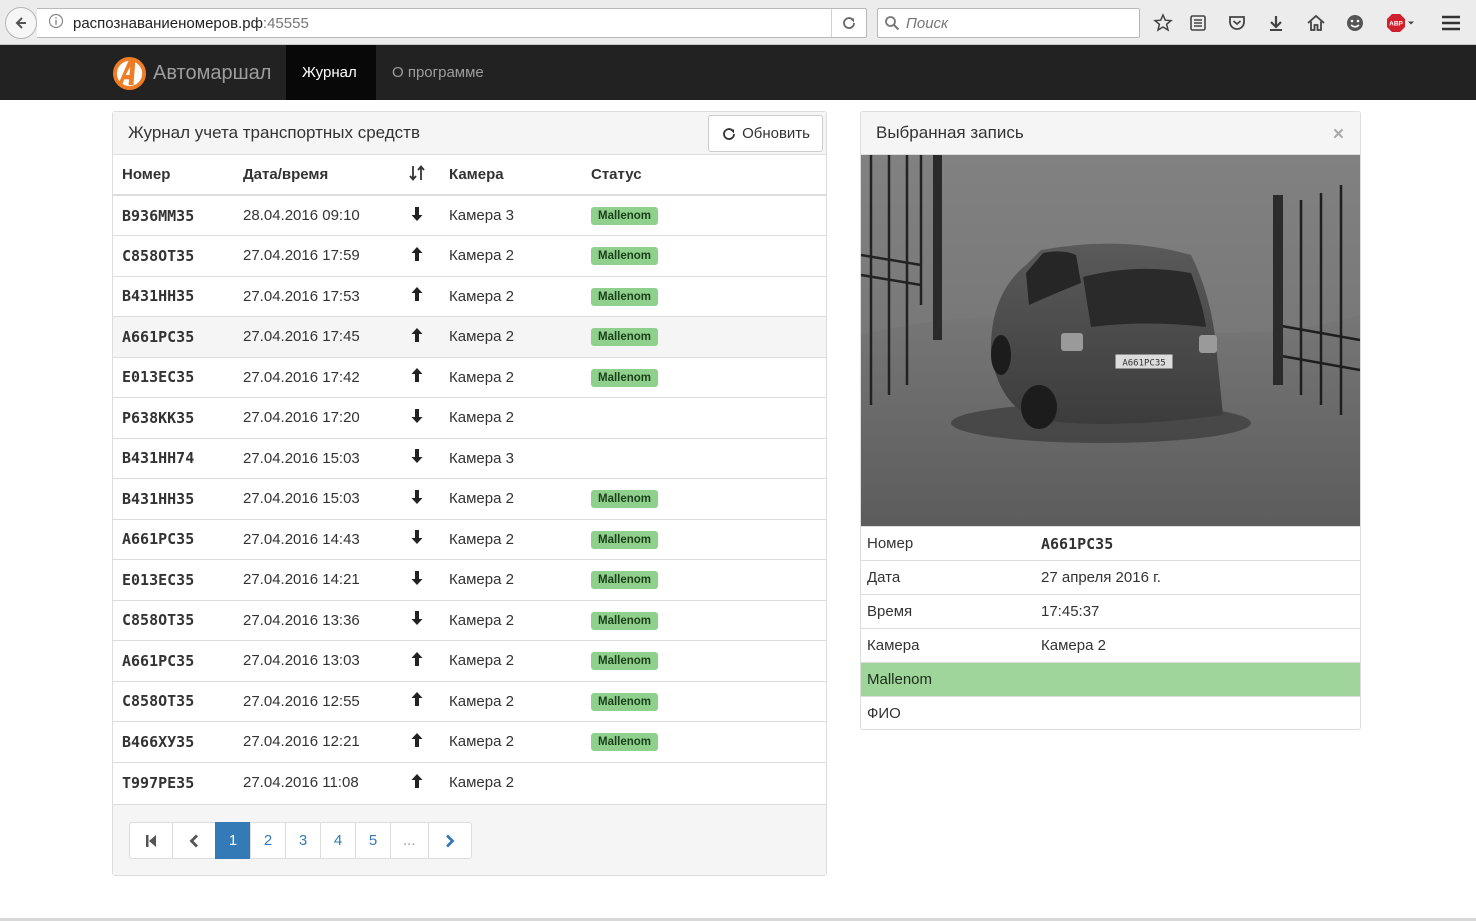 The image size is (1476, 921). What do you see at coordinates (173, 579) in the screenshot?
I see `row-plate: Е013ЕС35` at bounding box center [173, 579].